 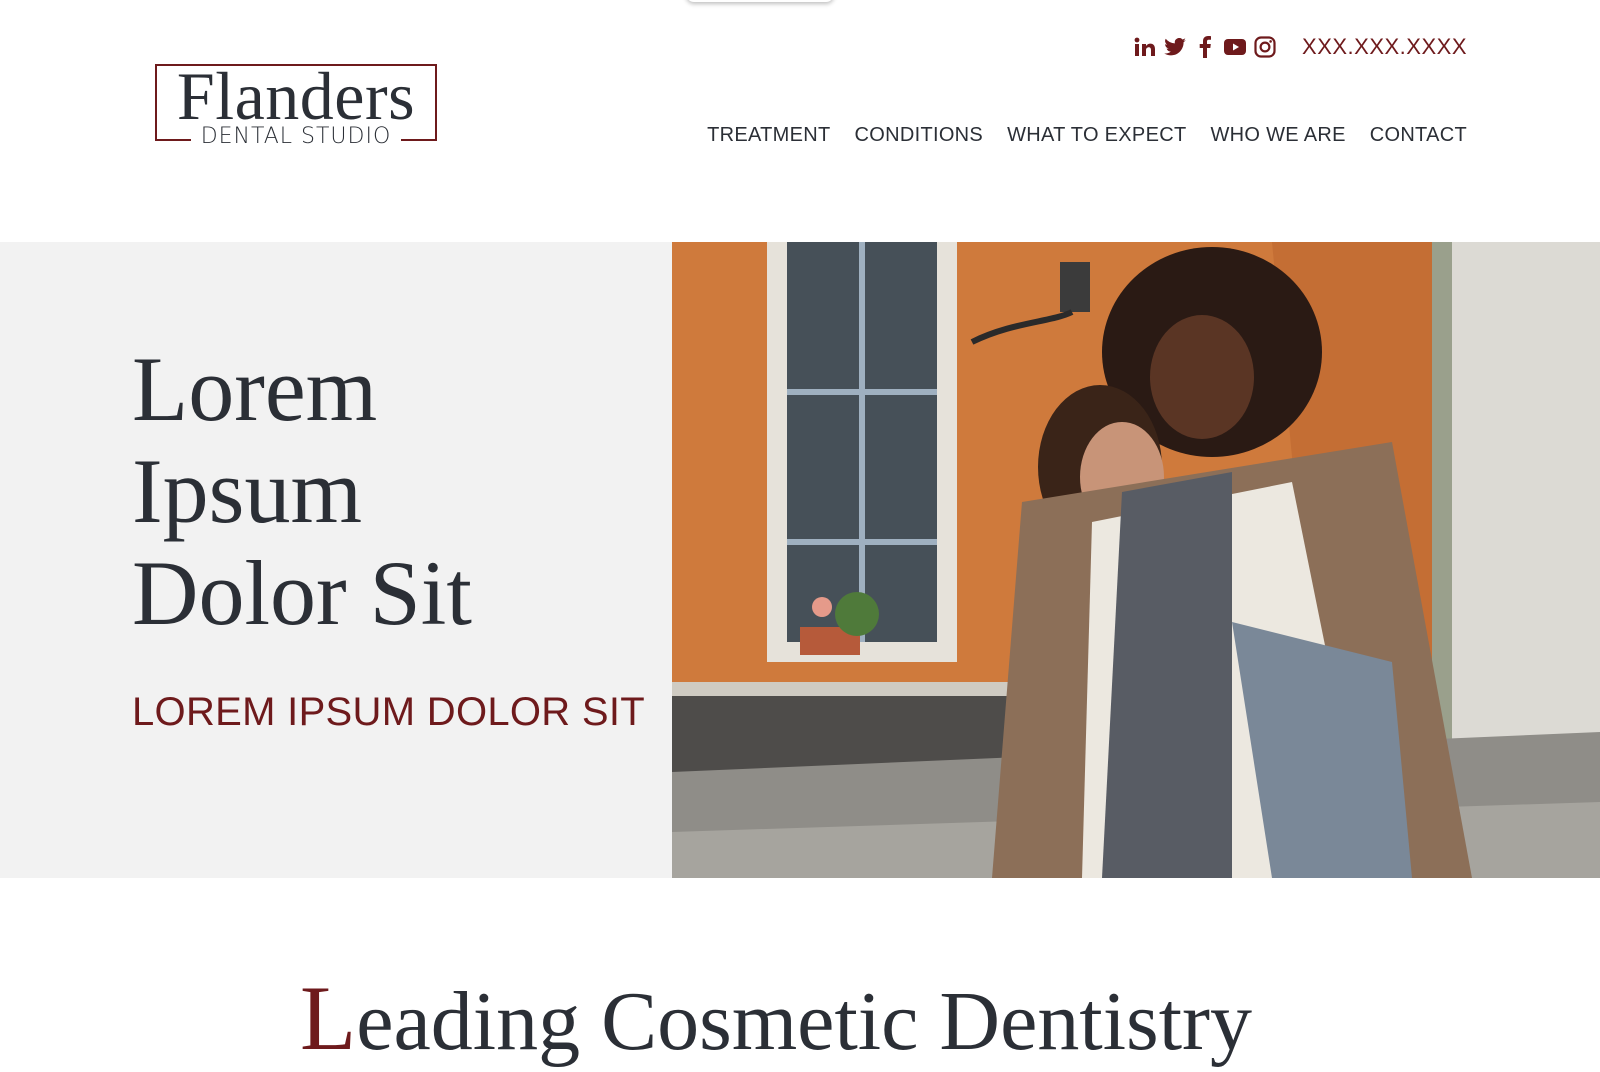 I want to click on linkedin-icon, so click(x=1145, y=47).